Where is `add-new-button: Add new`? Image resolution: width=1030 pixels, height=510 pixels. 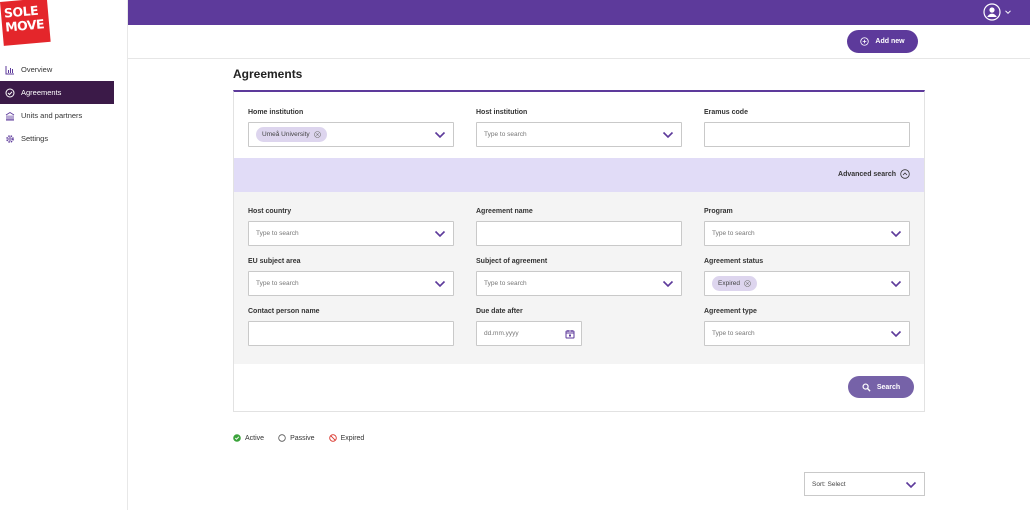 add-new-button: Add new is located at coordinates (882, 41).